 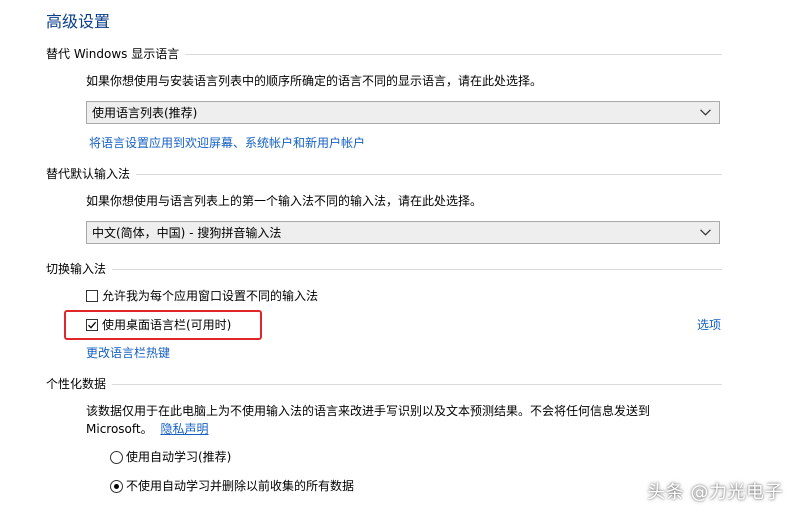 What do you see at coordinates (163, 325) in the screenshot?
I see `highlight-box` at bounding box center [163, 325].